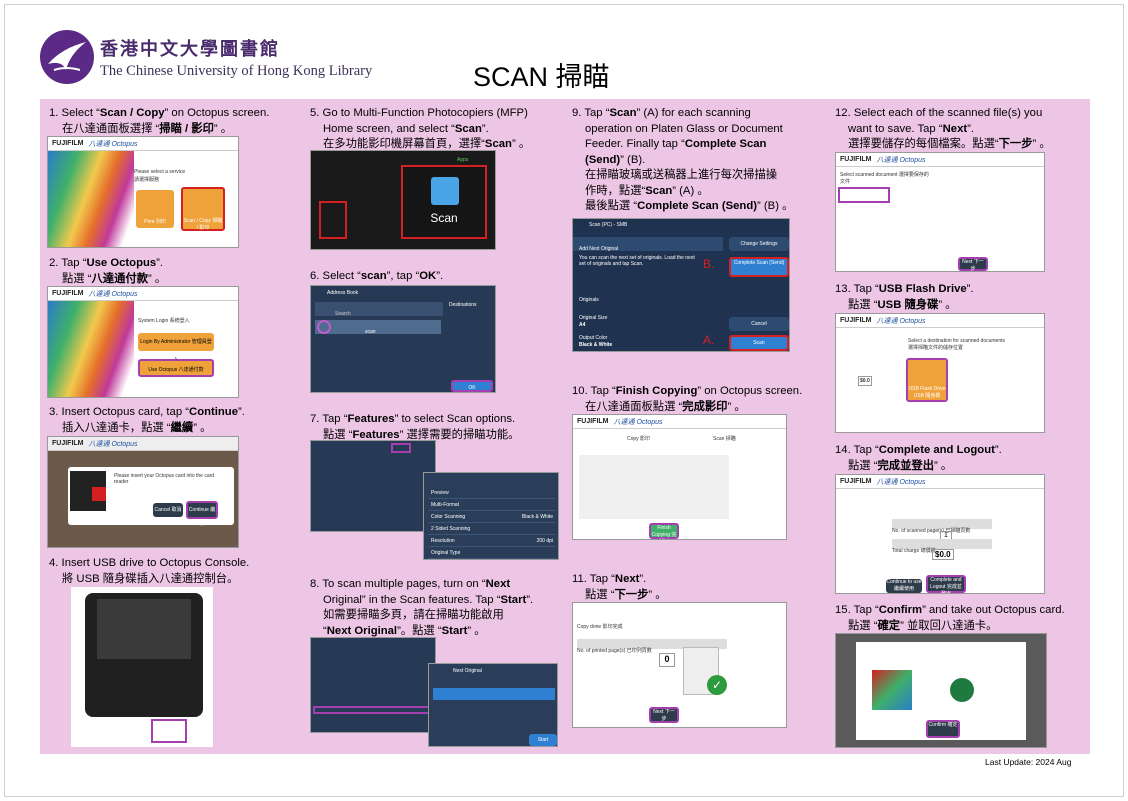 Image resolution: width=1128 pixels, height=801 pixels. Describe the element at coordinates (615, 159) in the screenshot. I see `step-line: (Send)” (B).` at that location.